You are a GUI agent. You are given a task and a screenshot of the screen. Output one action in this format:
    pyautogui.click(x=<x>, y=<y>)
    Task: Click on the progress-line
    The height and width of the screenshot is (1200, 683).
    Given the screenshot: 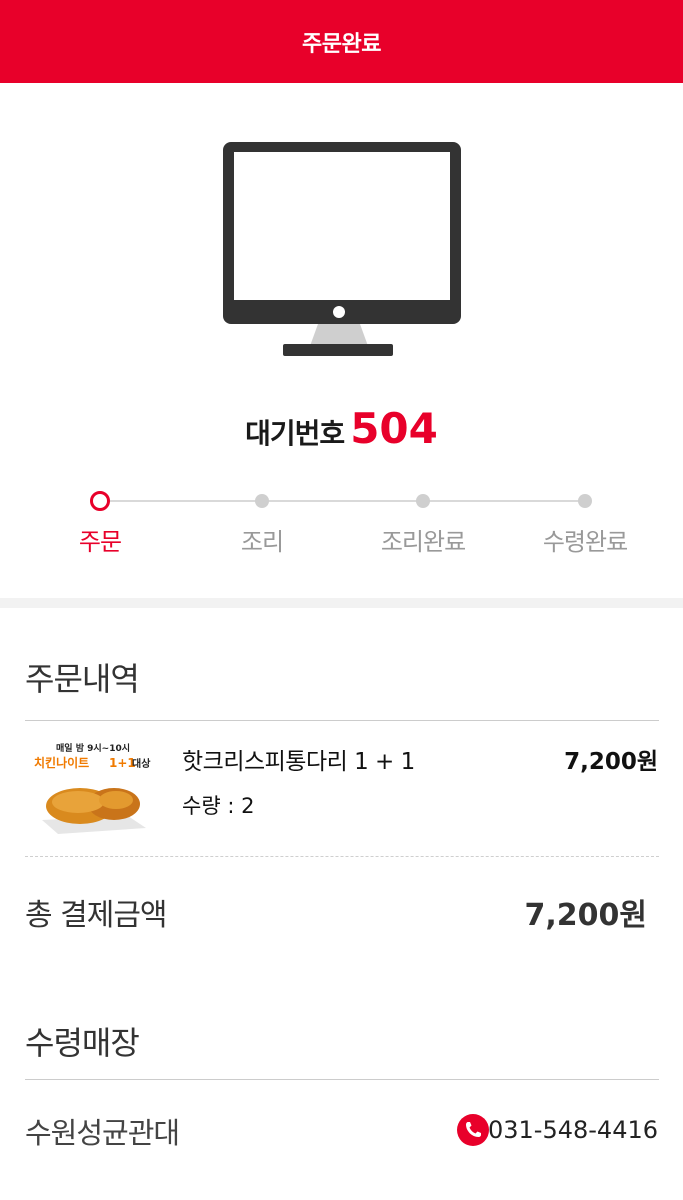 What is the action you would take?
    pyautogui.click(x=342, y=501)
    